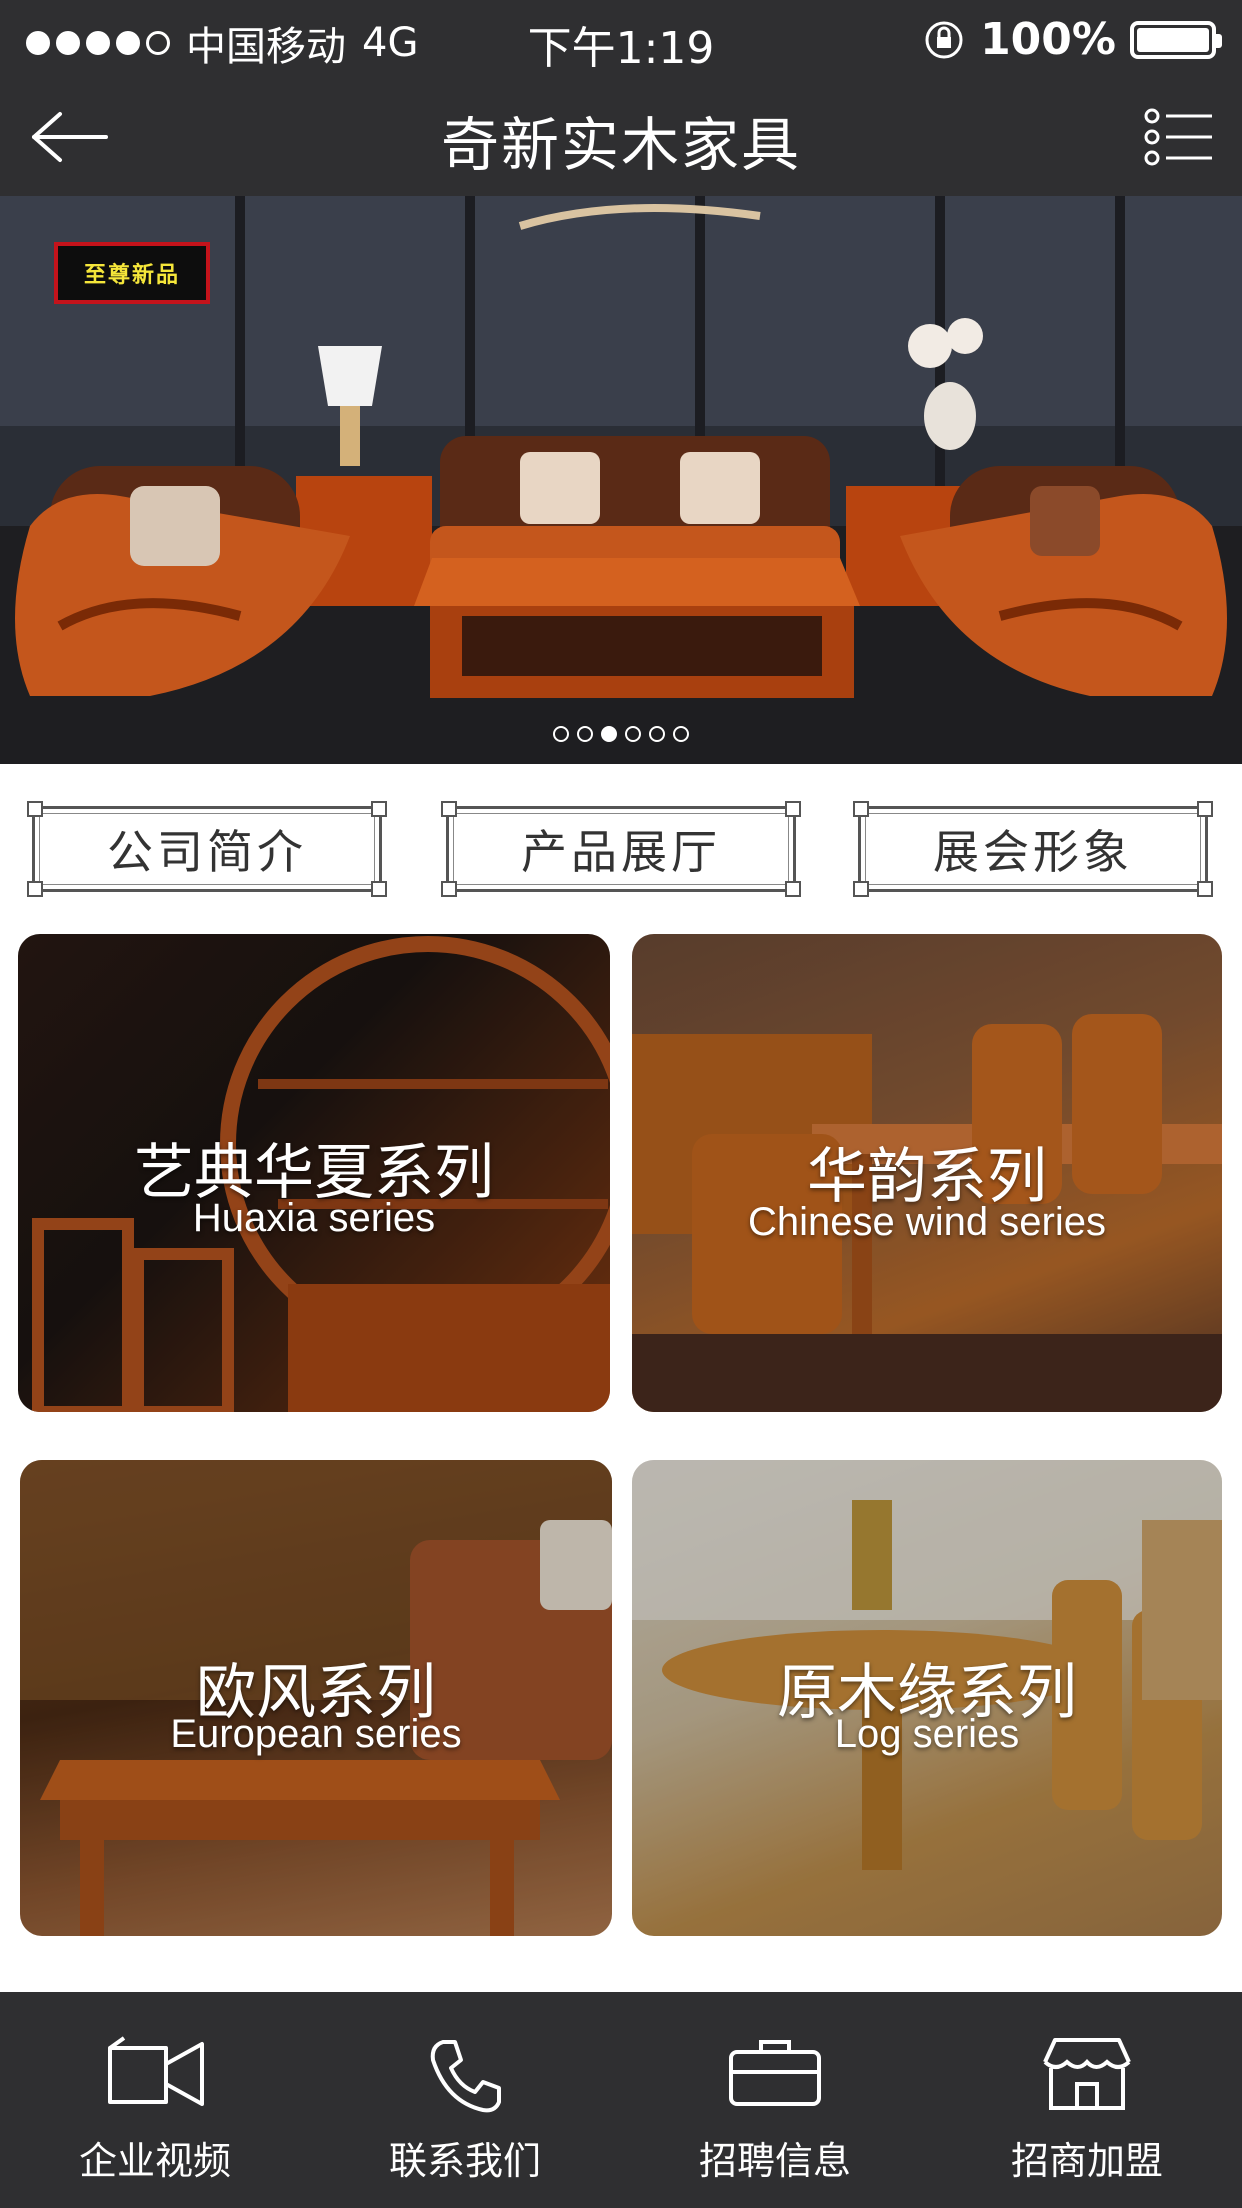 Image resolution: width=1242 pixels, height=2208 pixels. What do you see at coordinates (1048, 39) in the screenshot?
I see `battery-percent: 100%` at bounding box center [1048, 39].